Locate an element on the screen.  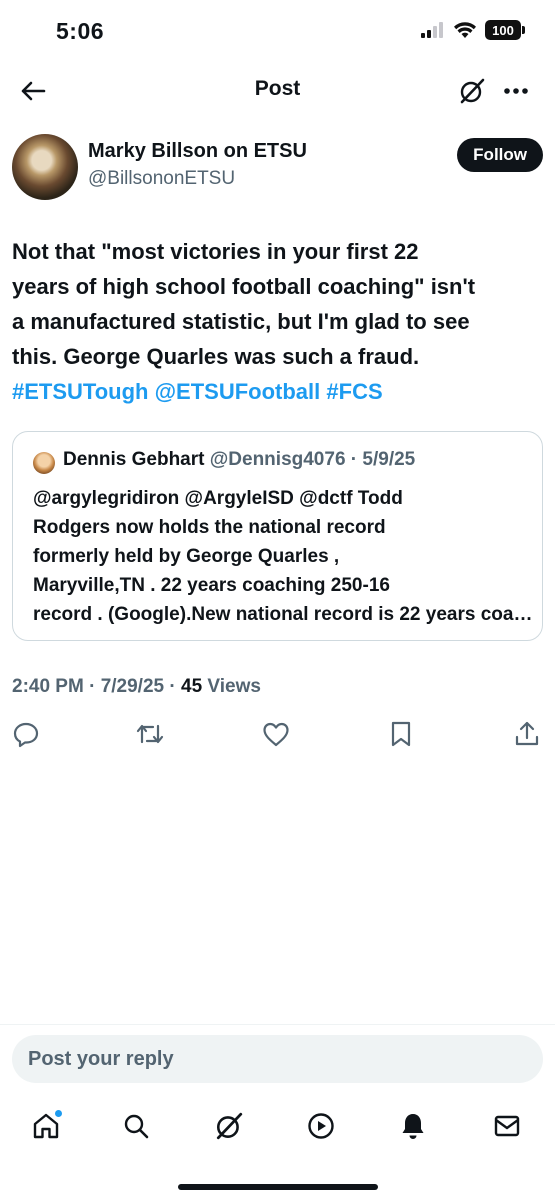
quoted-date: 5/9/25 is located at coordinates (389, 459).